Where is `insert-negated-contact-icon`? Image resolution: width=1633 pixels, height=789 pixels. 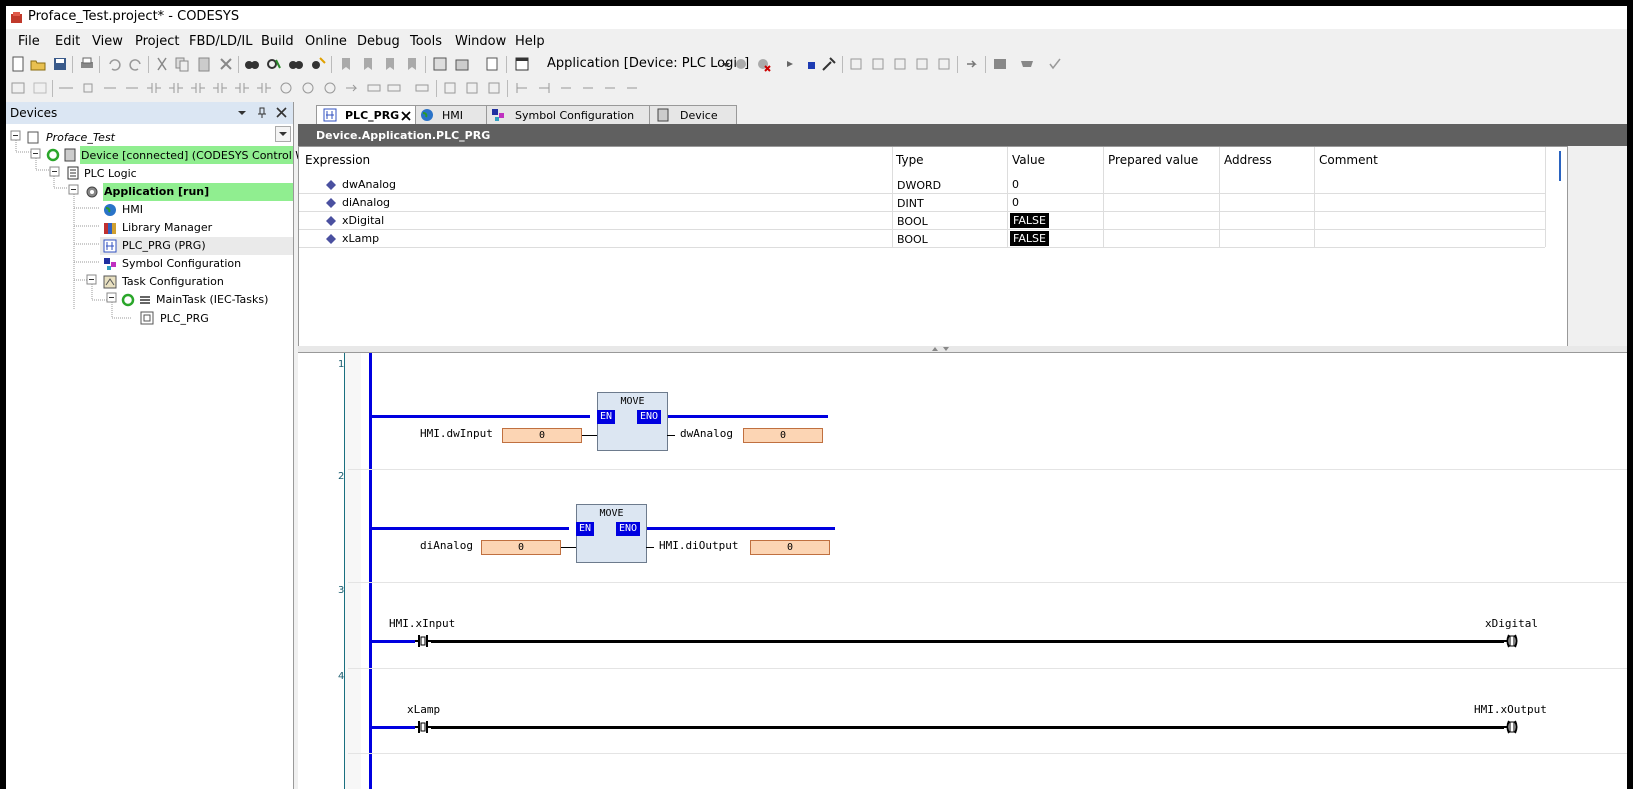
insert-negated-contact-icon is located at coordinates (176, 88).